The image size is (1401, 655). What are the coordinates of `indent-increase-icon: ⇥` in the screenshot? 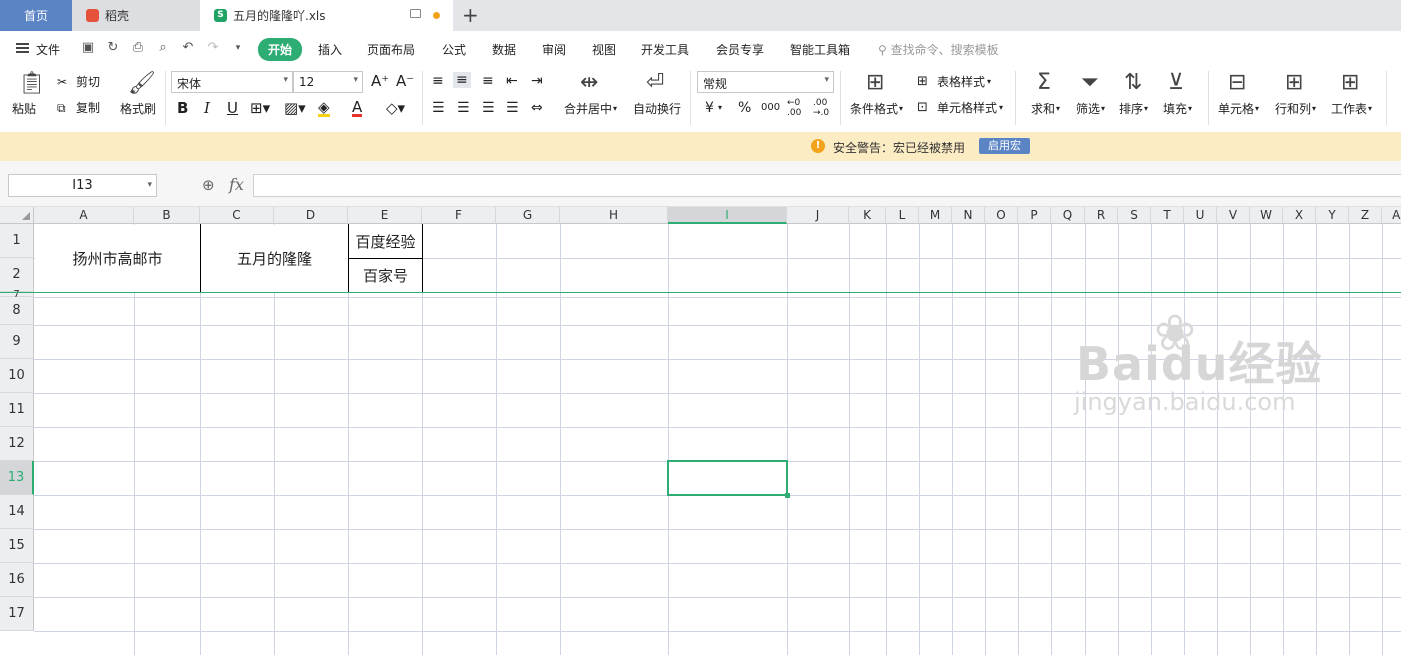 It's located at (537, 81).